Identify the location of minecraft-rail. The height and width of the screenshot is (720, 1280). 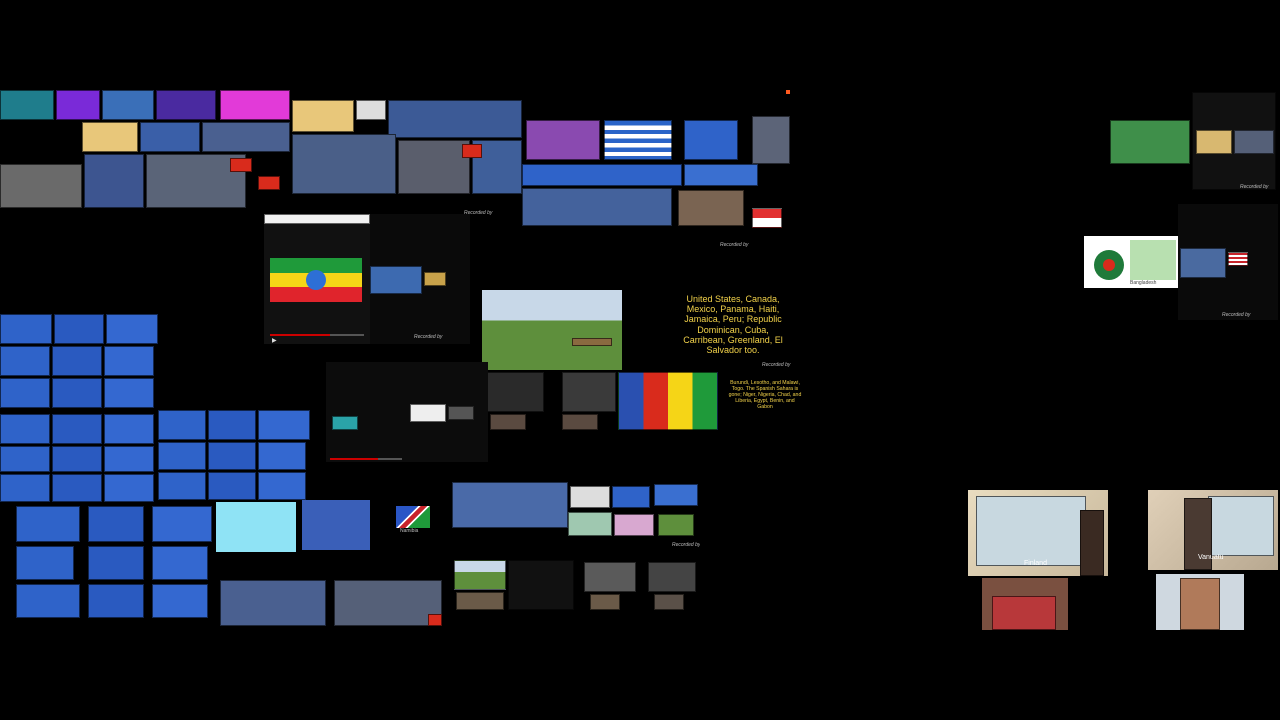
(592, 342).